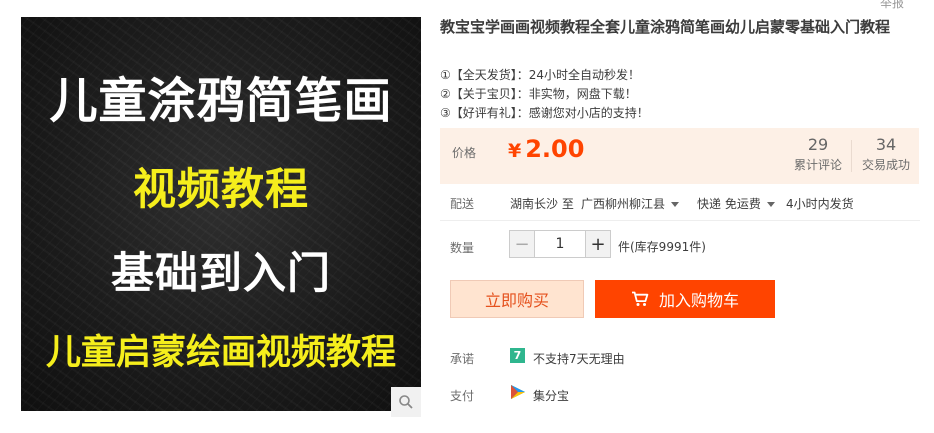 Image resolution: width=934 pixels, height=433 pixels. I want to click on deal-count-stat: 34 交易成功, so click(886, 154).